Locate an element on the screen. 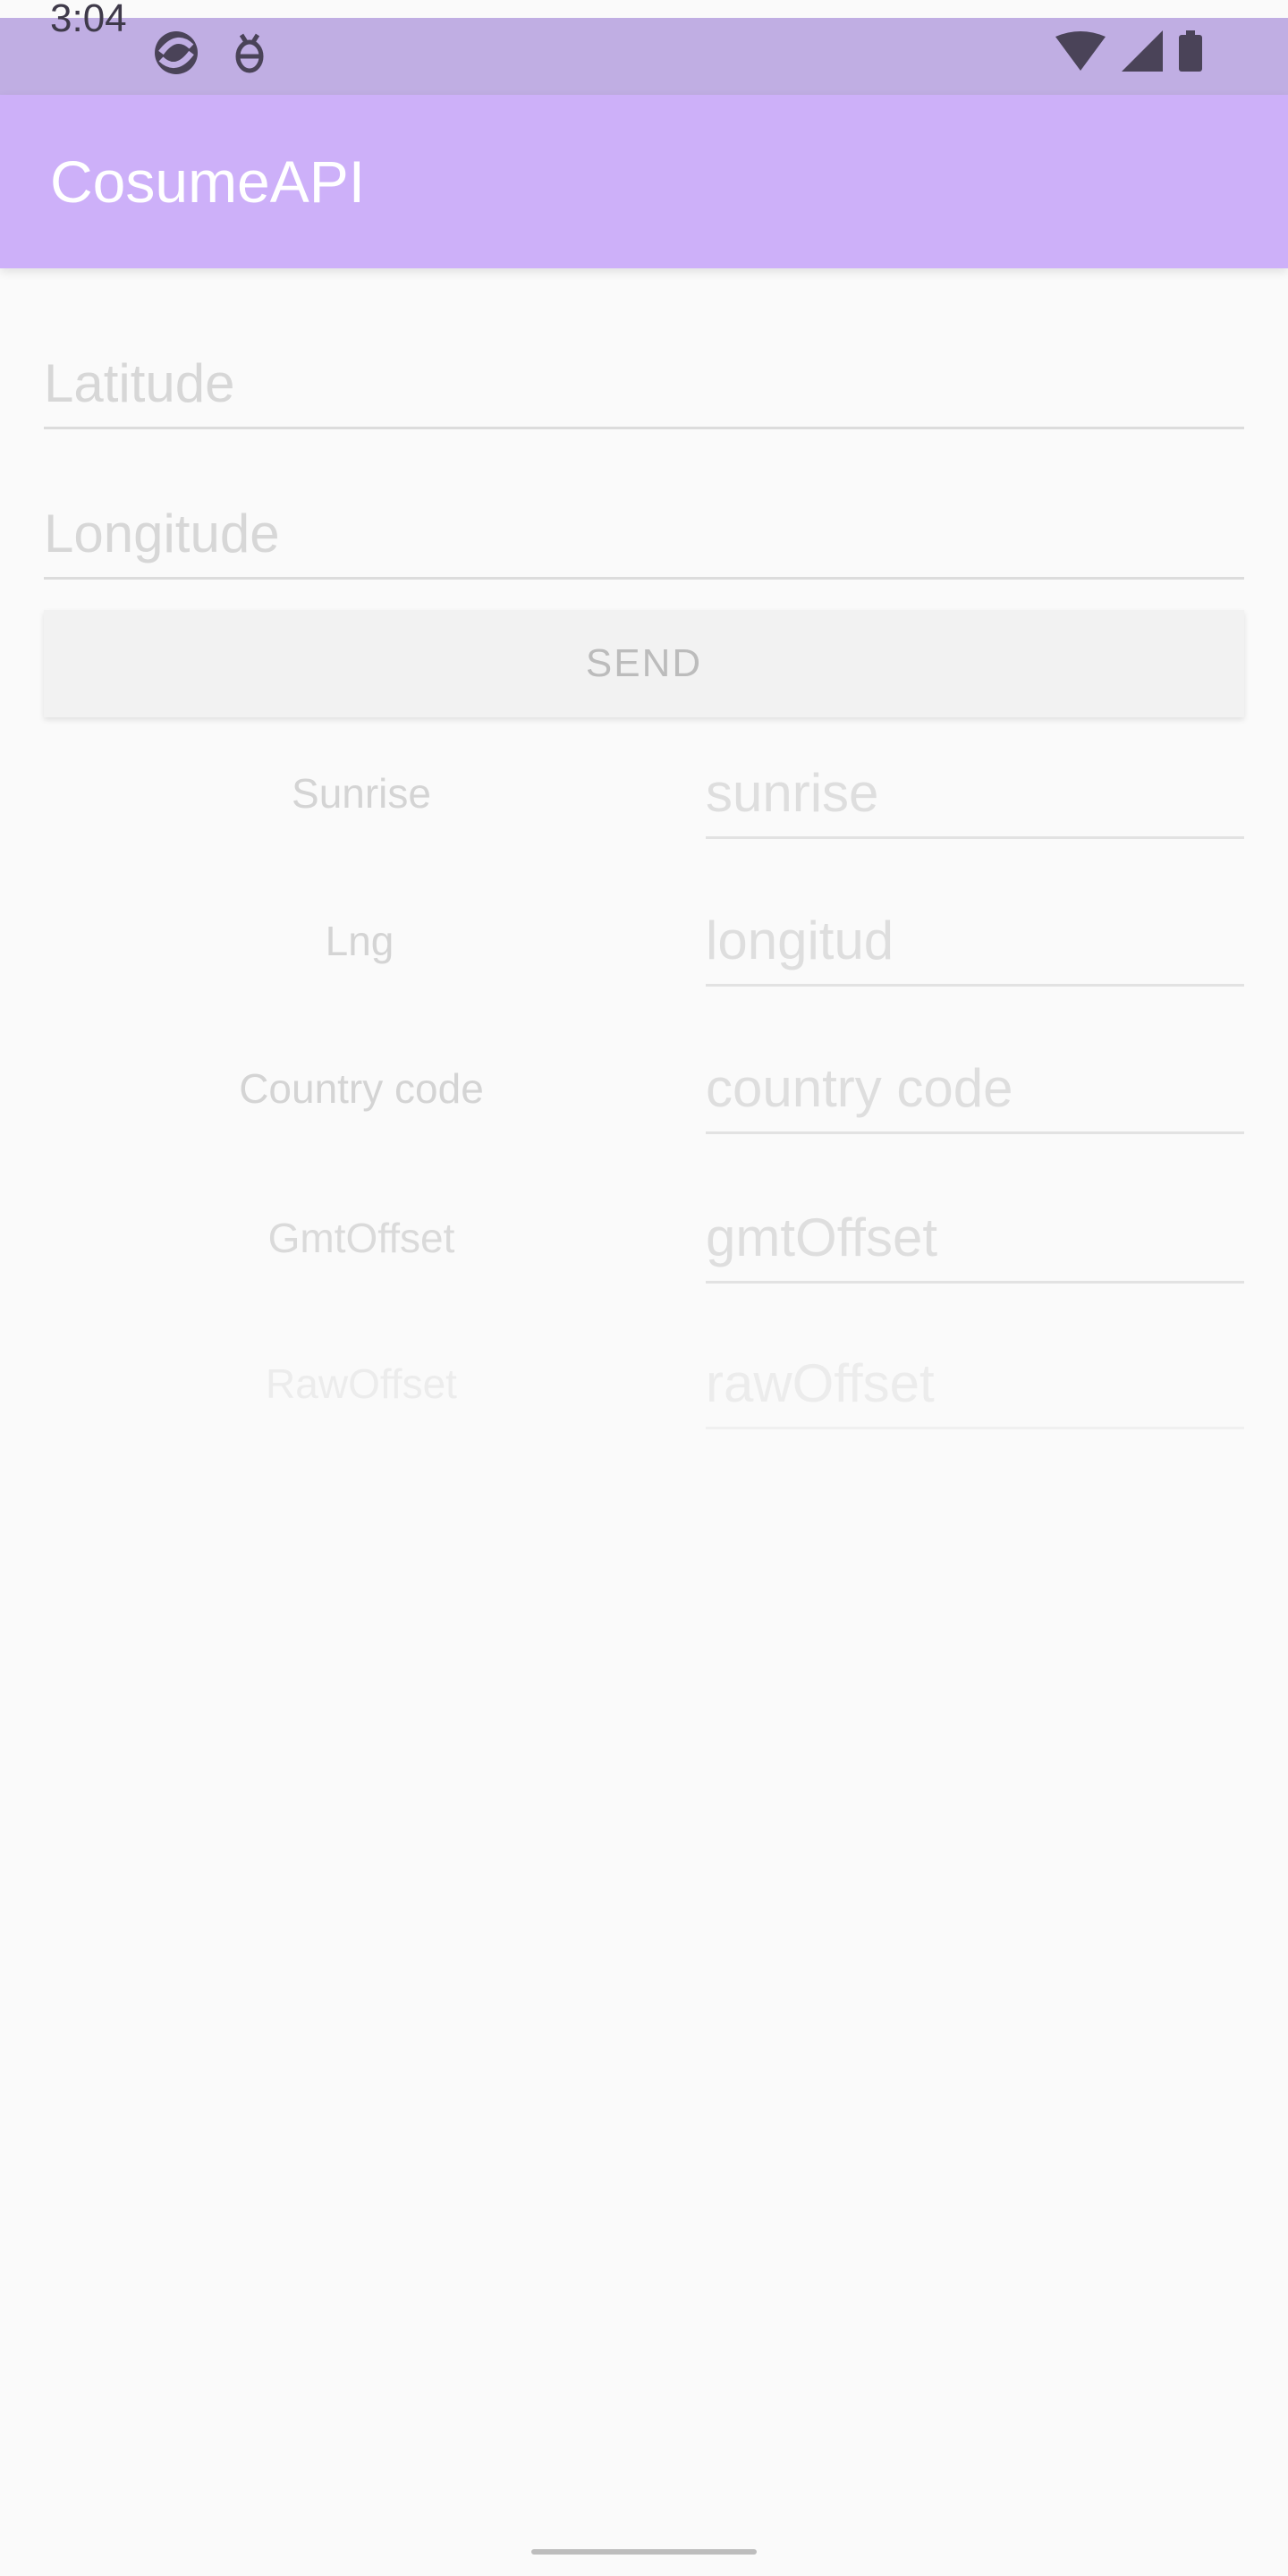 The height and width of the screenshot is (2576, 1288). status-bar: 3:04 is located at coordinates (644, 47).